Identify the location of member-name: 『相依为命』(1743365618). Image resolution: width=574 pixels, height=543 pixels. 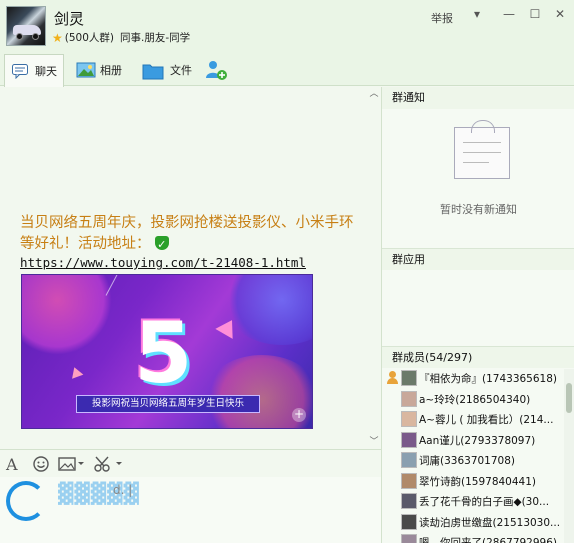
(488, 379).